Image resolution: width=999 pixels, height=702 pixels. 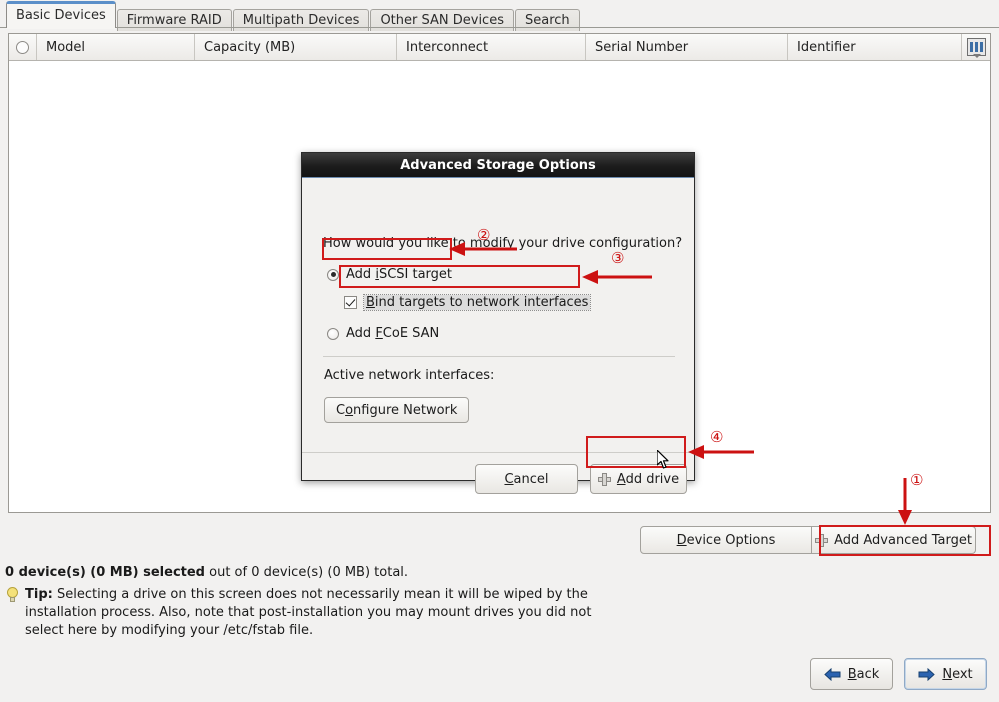 What do you see at coordinates (39, 594) in the screenshot?
I see `tip-label: Tip:` at bounding box center [39, 594].